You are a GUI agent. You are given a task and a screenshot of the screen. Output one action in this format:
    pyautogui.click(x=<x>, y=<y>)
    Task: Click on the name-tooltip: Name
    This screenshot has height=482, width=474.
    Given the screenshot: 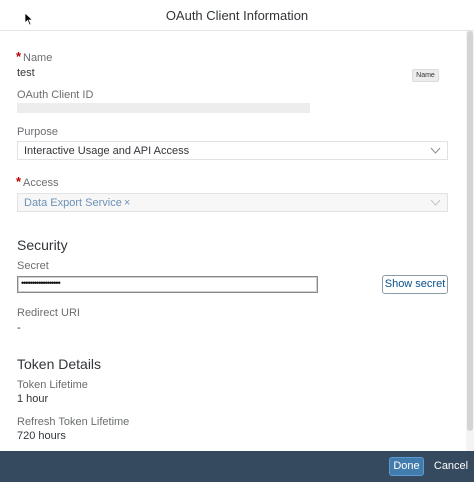 What is the action you would take?
    pyautogui.click(x=425, y=75)
    